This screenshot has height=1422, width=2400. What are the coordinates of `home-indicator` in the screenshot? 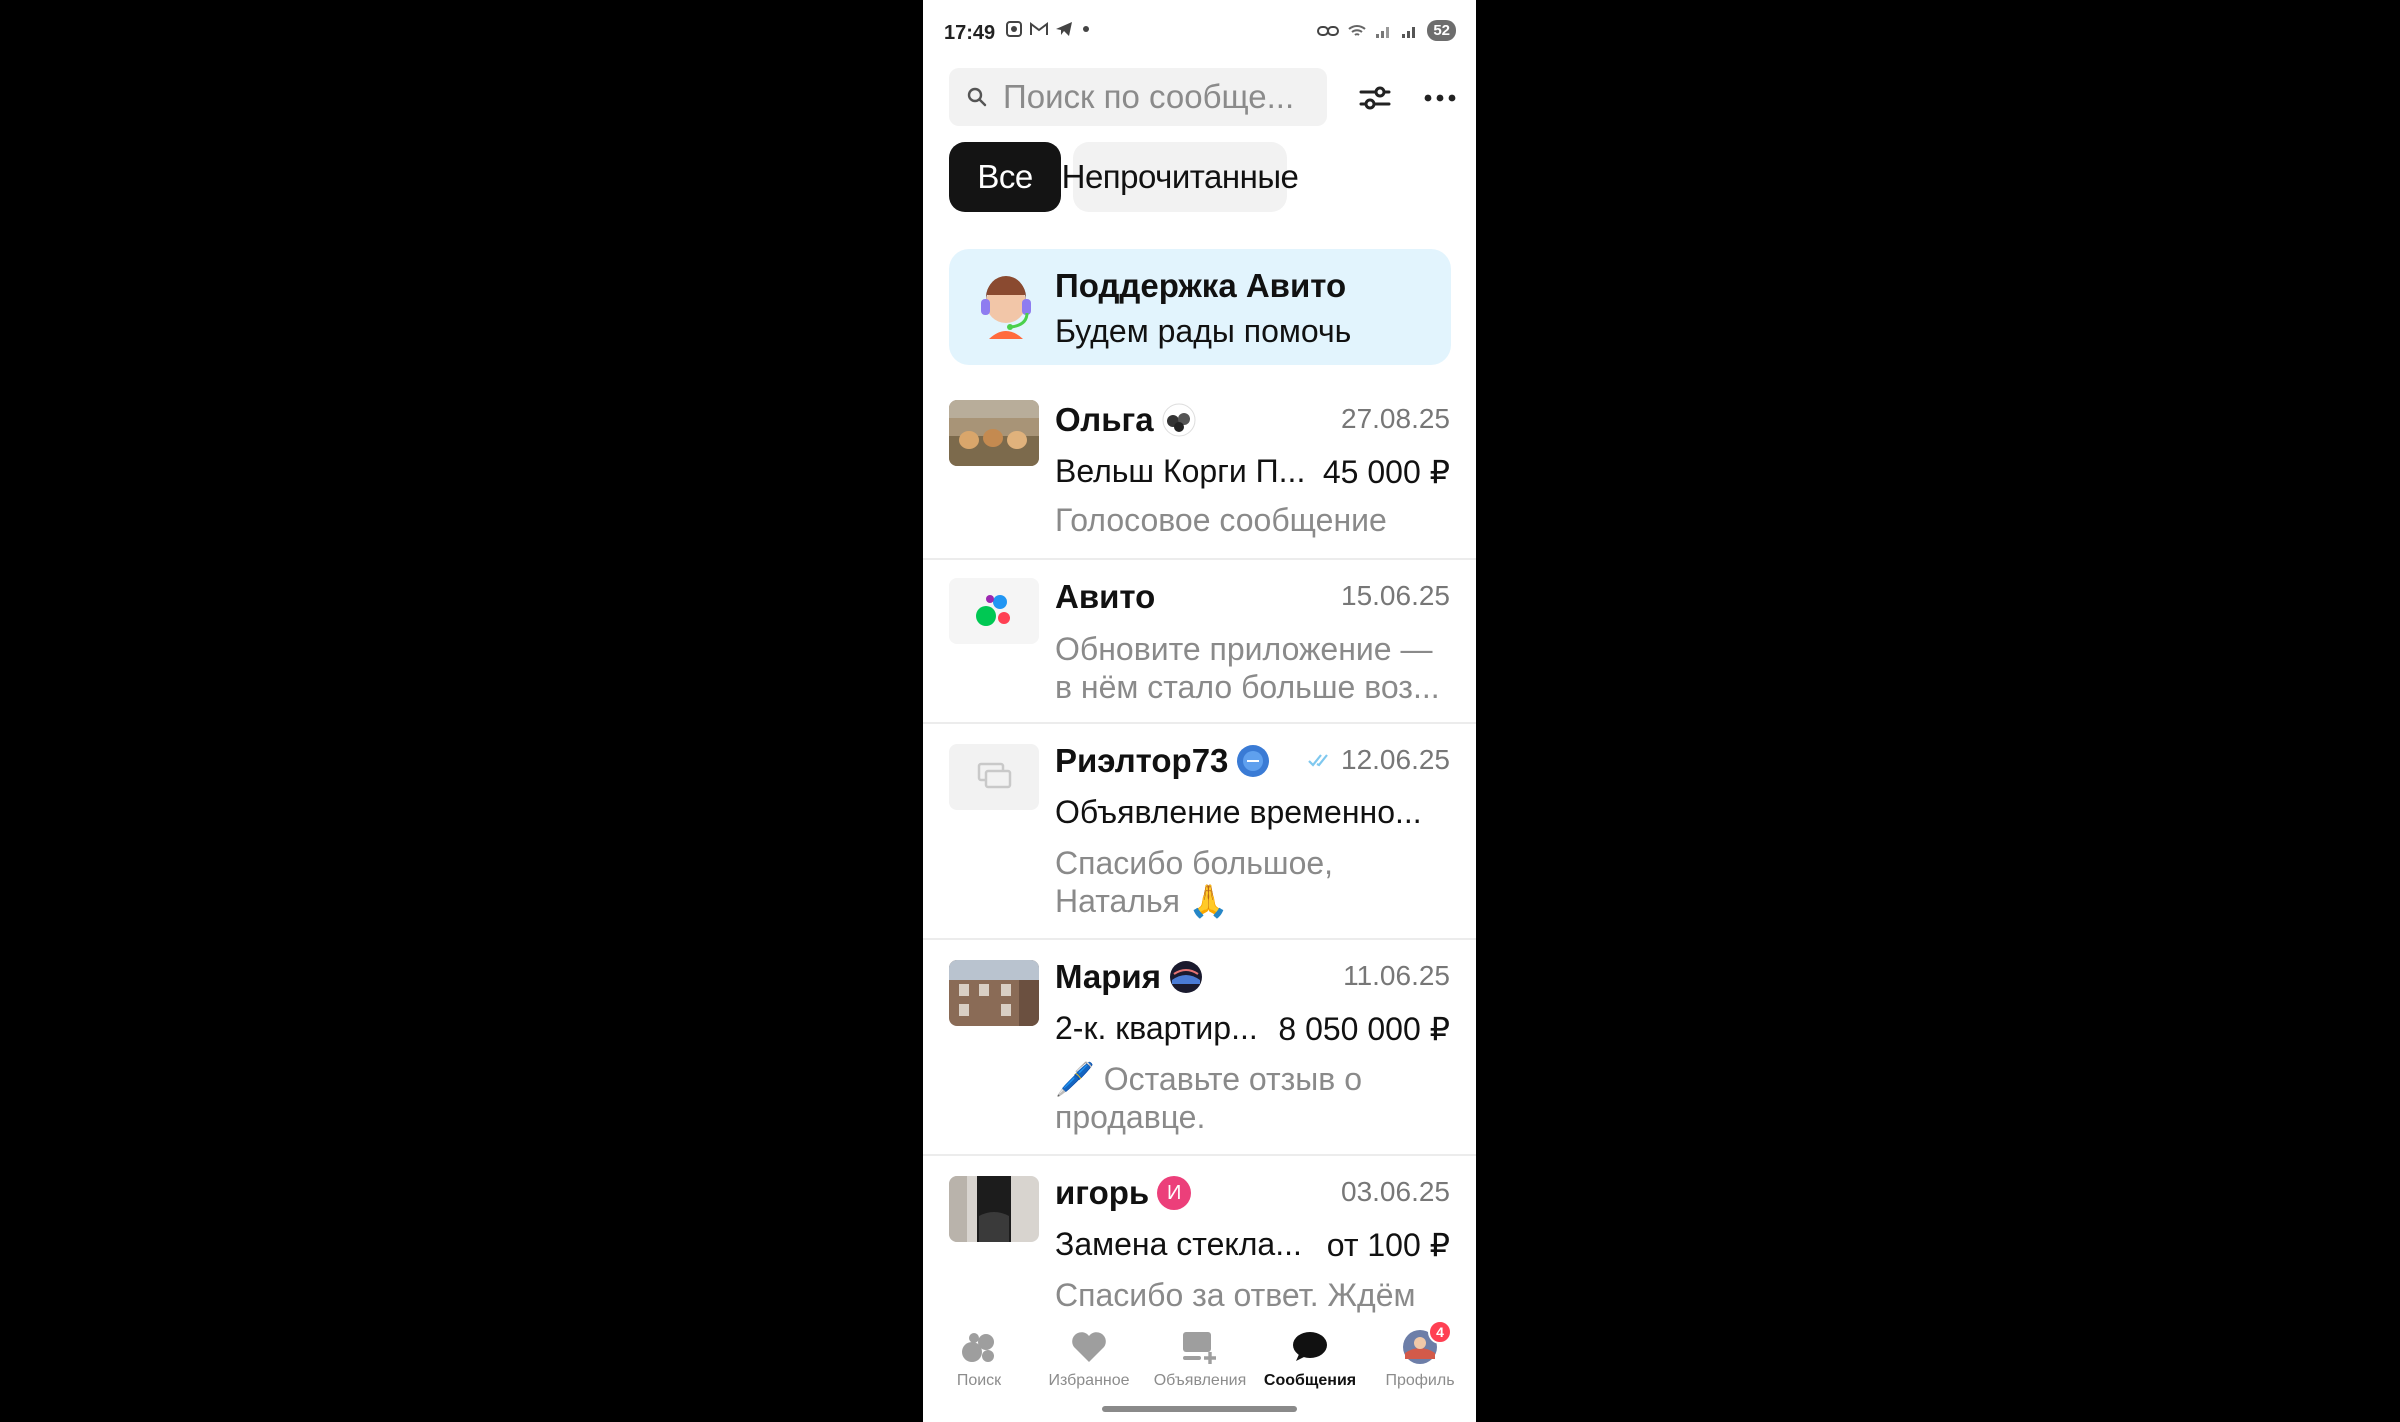 It's located at (1199, 1409).